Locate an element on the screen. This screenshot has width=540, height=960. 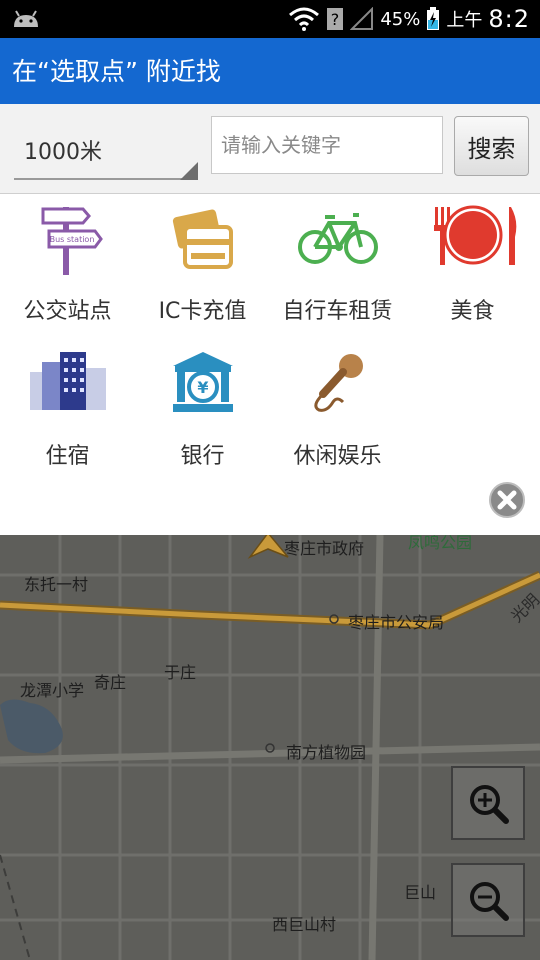
category-food: 美食 is located at coordinates (472, 265).